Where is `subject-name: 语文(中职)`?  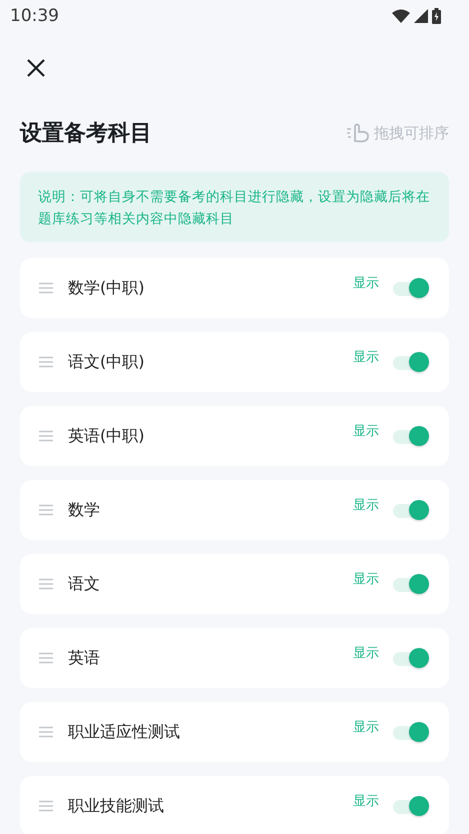
subject-name: 语文(中职) is located at coordinates (107, 362).